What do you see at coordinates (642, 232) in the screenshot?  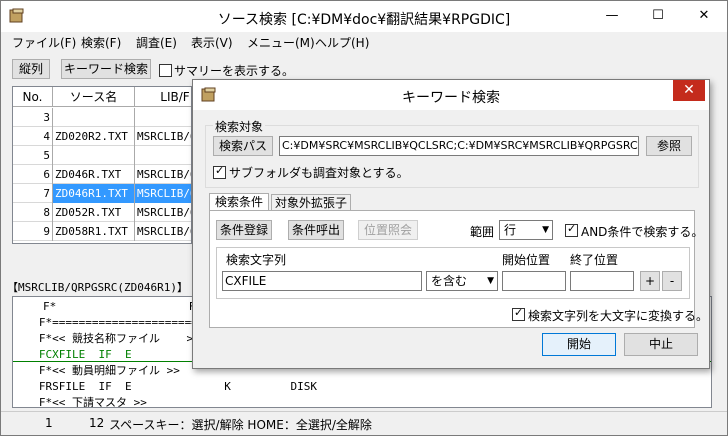 I see `and-condition-label: AND条件で検索する。` at bounding box center [642, 232].